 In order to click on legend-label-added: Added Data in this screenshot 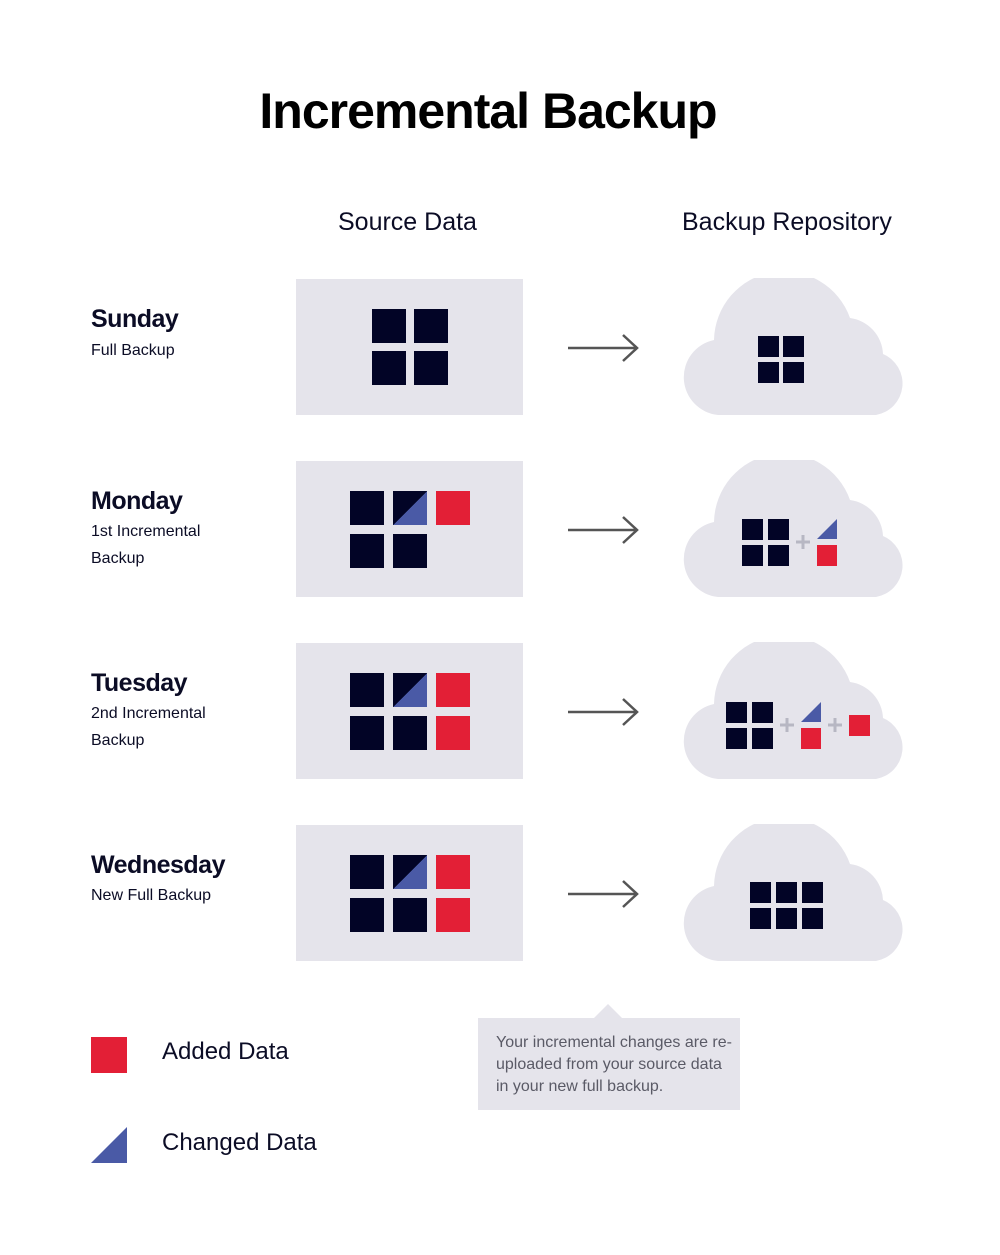, I will do `click(225, 1051)`.